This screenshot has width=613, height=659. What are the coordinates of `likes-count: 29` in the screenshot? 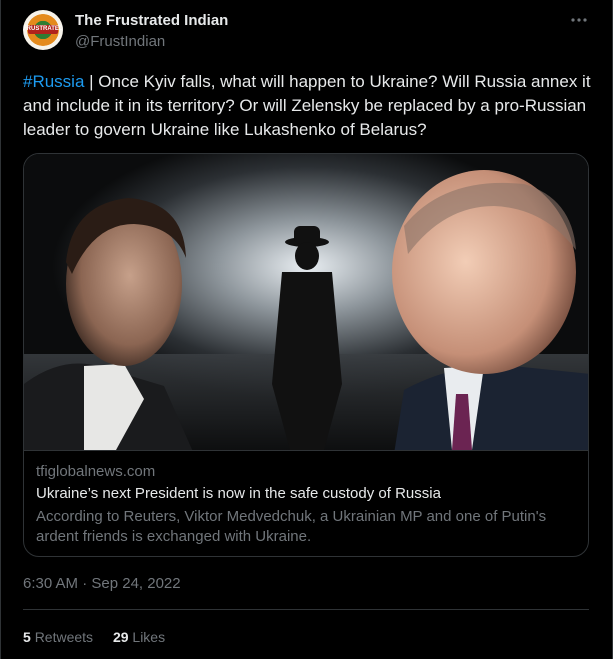 It's located at (120, 637).